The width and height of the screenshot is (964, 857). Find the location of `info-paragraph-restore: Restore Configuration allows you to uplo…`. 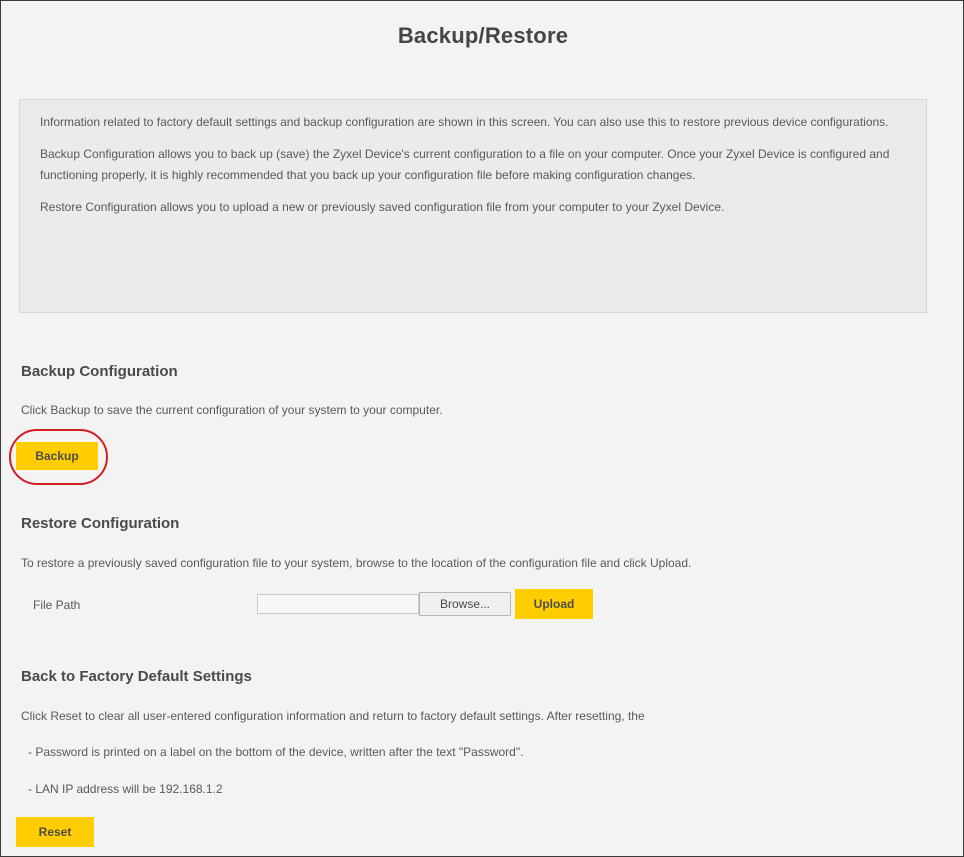

info-paragraph-restore: Restore Configuration allows you to uplo… is located at coordinates (382, 207).